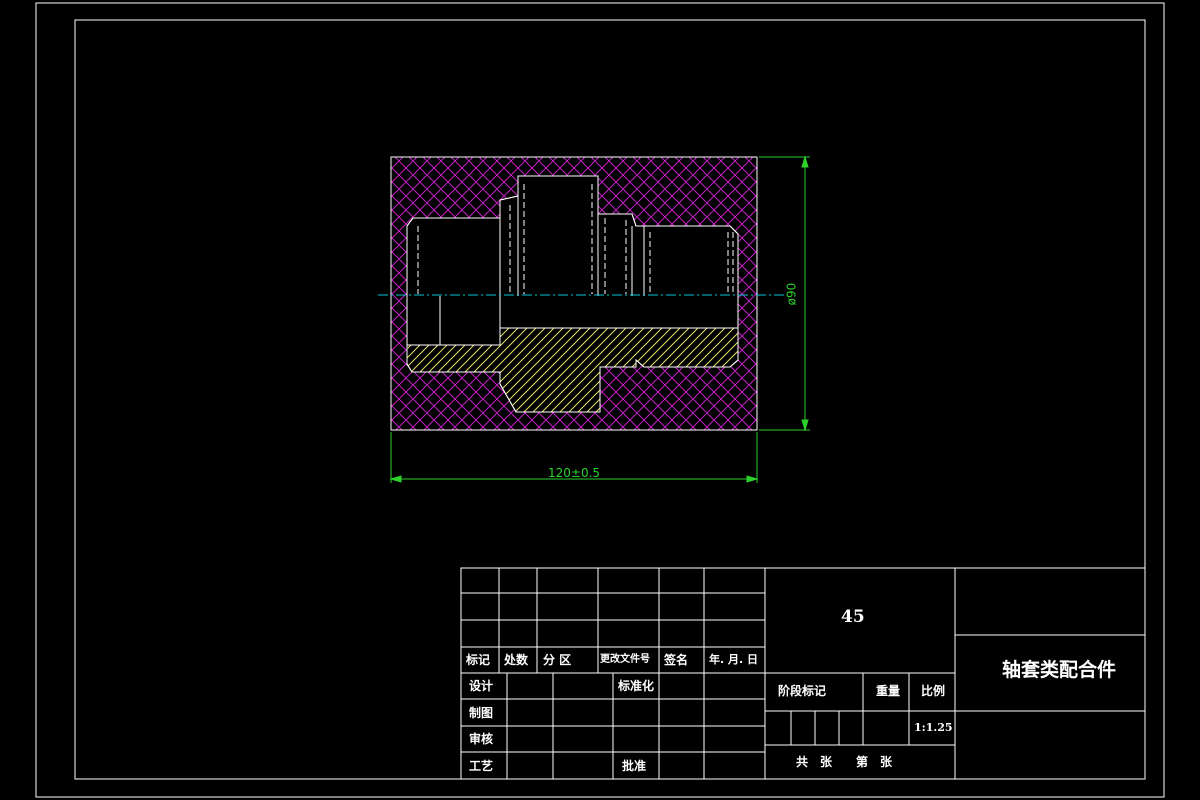 The height and width of the screenshot is (800, 1200). I want to click on label-design: 设计, so click(481, 686).